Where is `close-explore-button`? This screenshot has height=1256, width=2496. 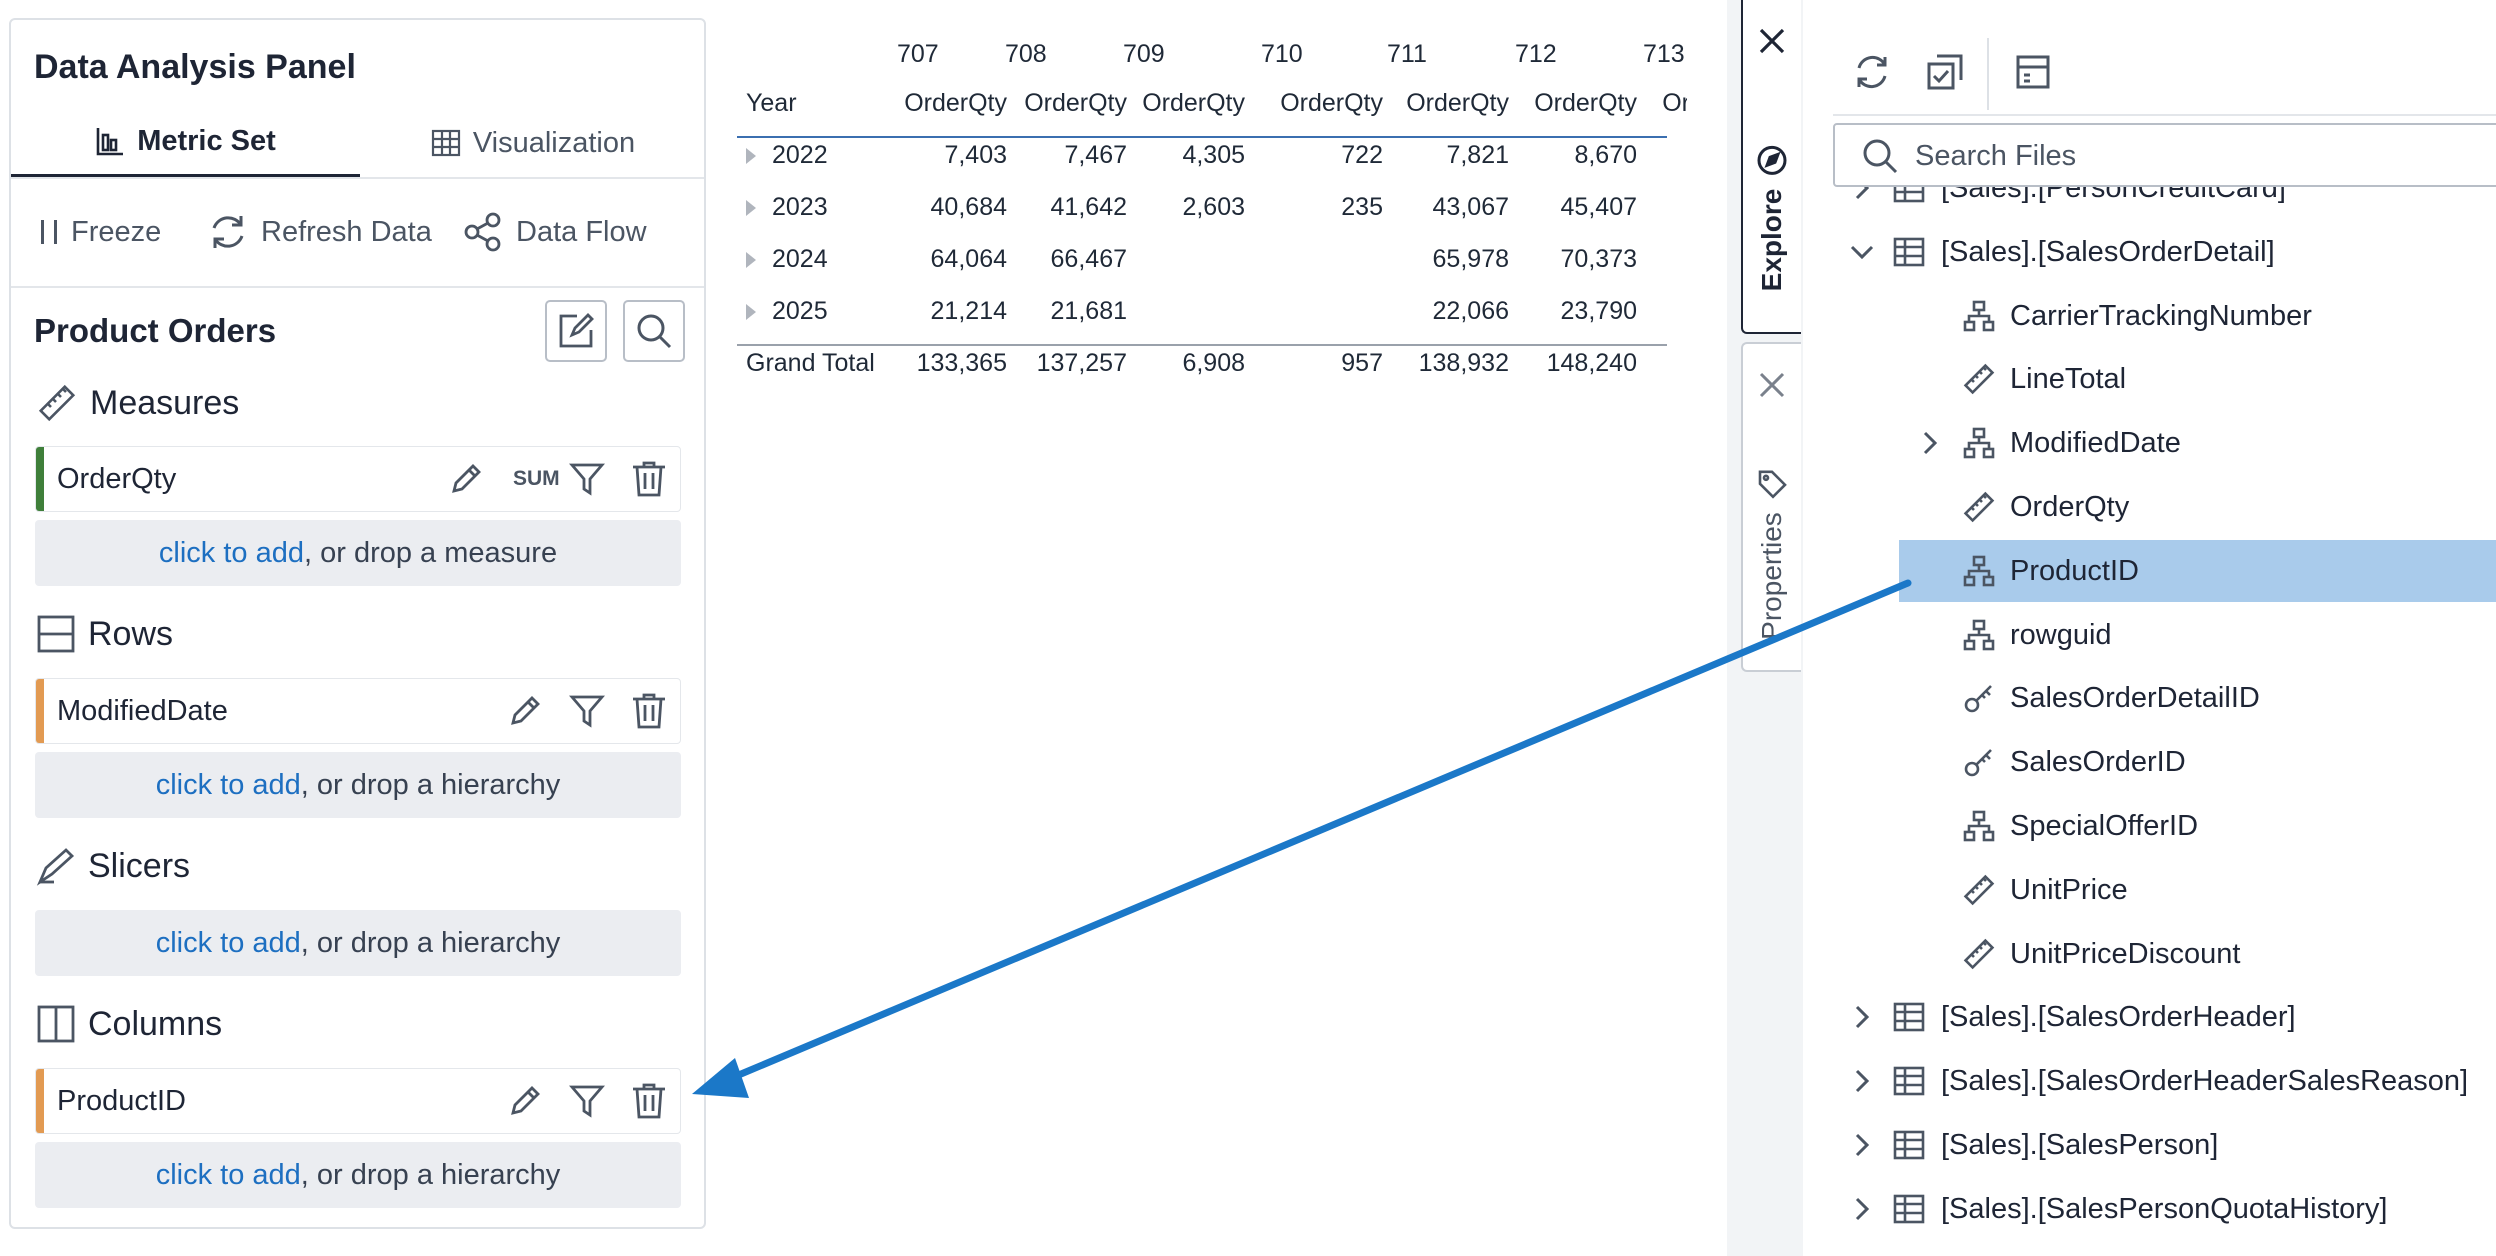 close-explore-button is located at coordinates (1772, 41).